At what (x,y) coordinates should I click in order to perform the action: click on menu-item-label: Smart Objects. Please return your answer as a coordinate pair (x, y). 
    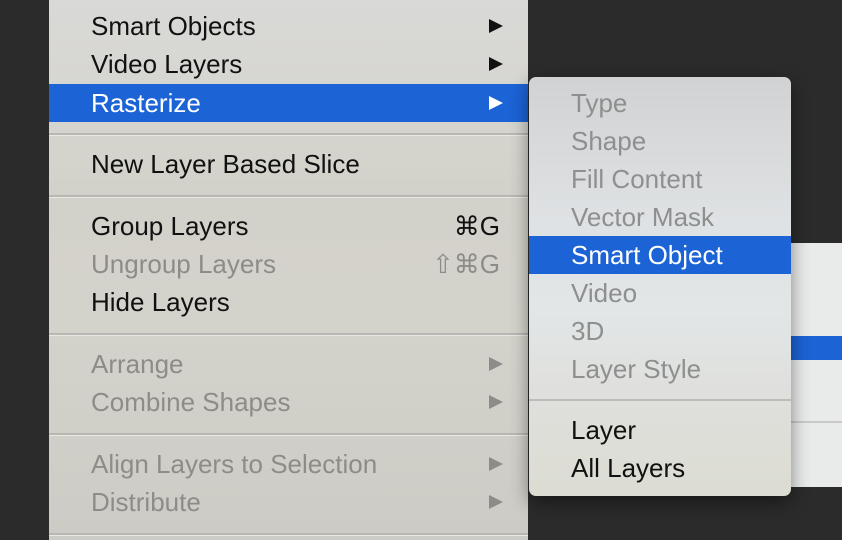
    Looking at the image, I should click on (173, 26).